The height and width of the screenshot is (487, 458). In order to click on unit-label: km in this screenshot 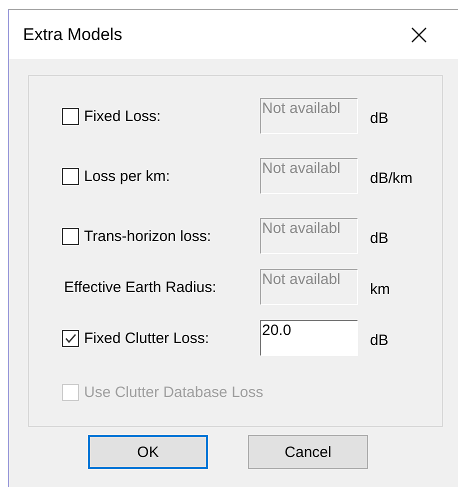, I will do `click(380, 289)`.